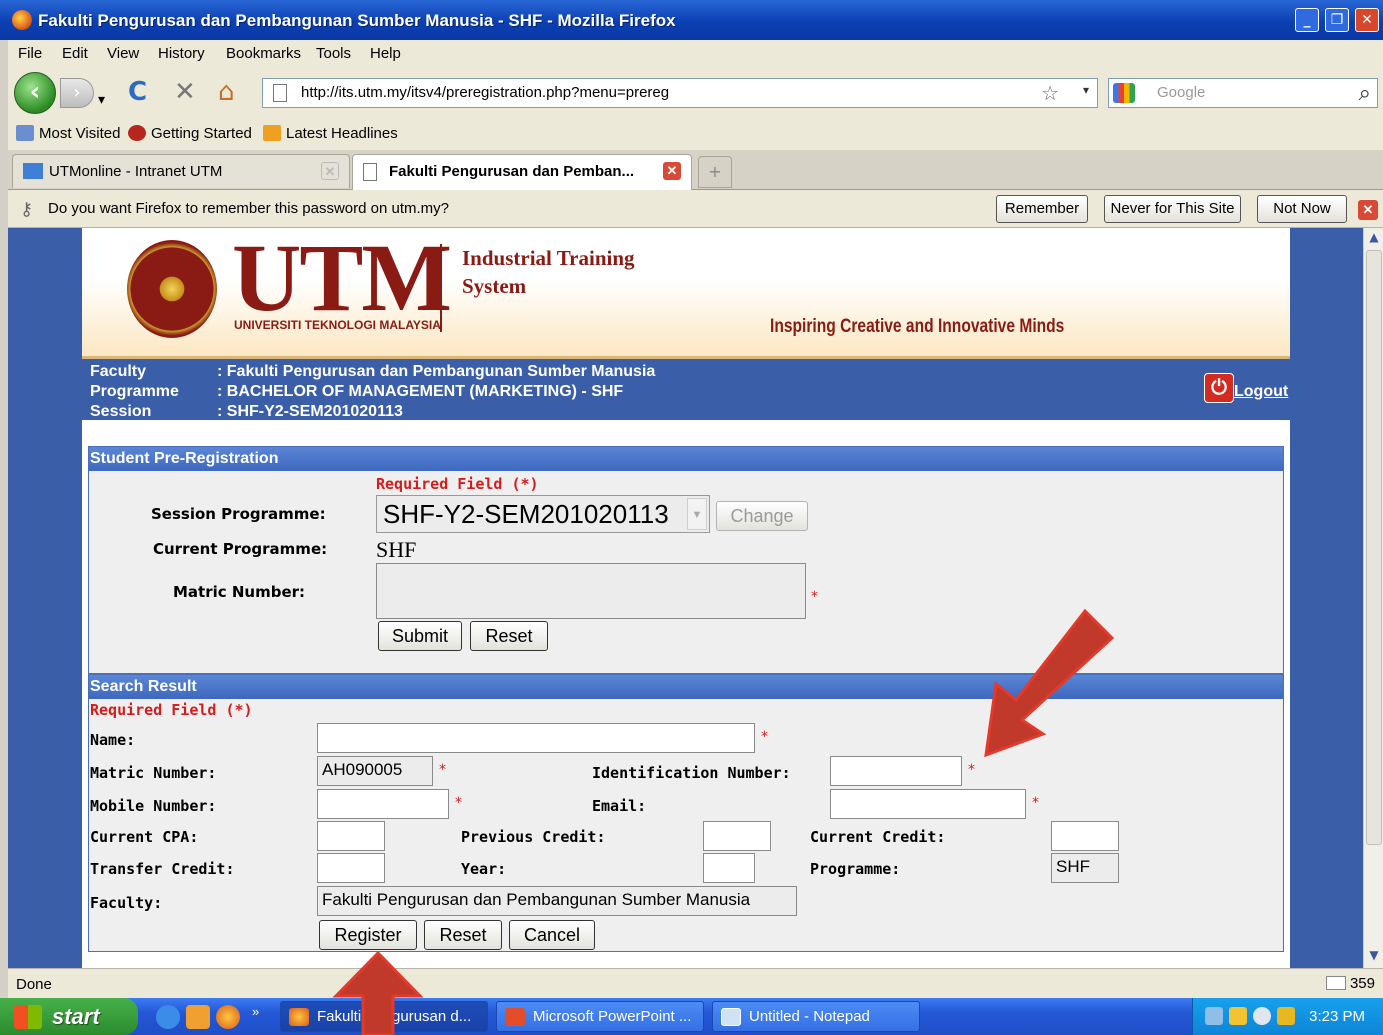 This screenshot has height=1035, width=1383. Describe the element at coordinates (463, 935) in the screenshot. I see `reset-button: Reset` at that location.